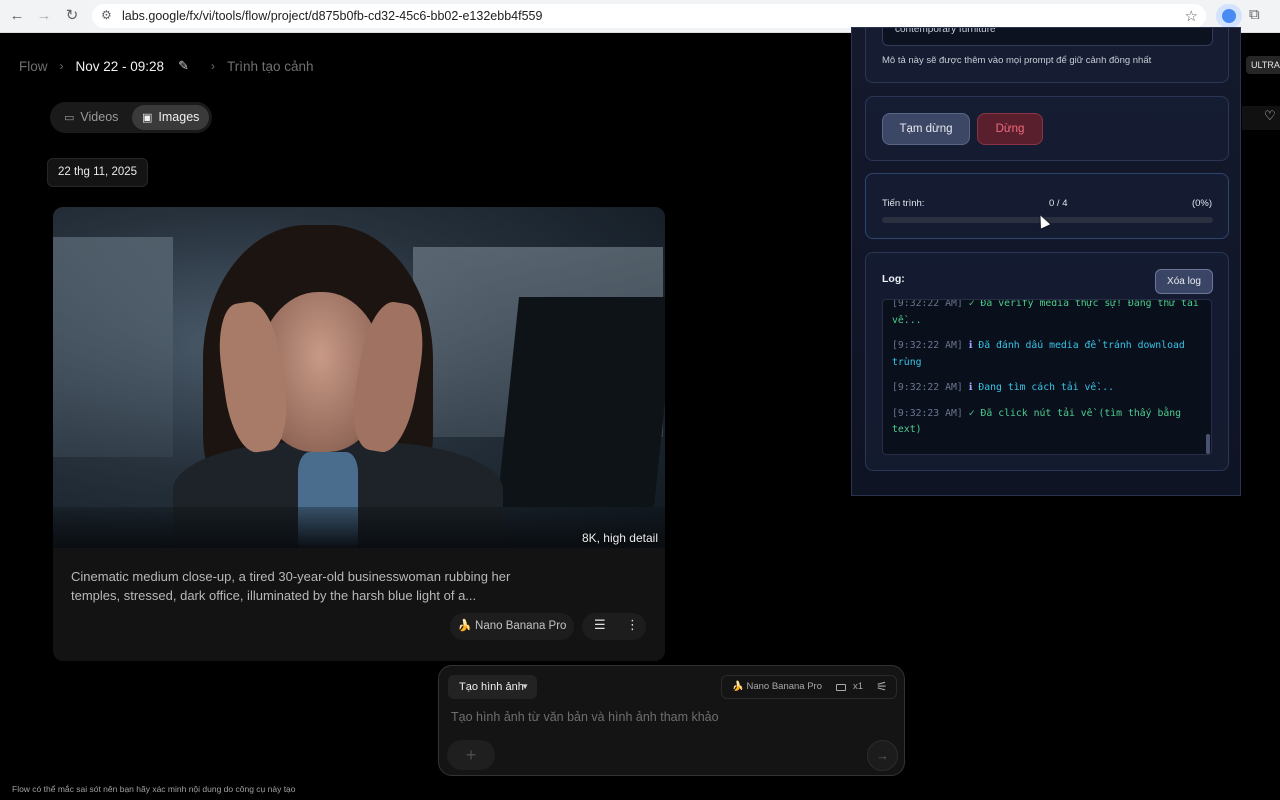  I want to click on caret-down-icon: ▼, so click(525, 686).